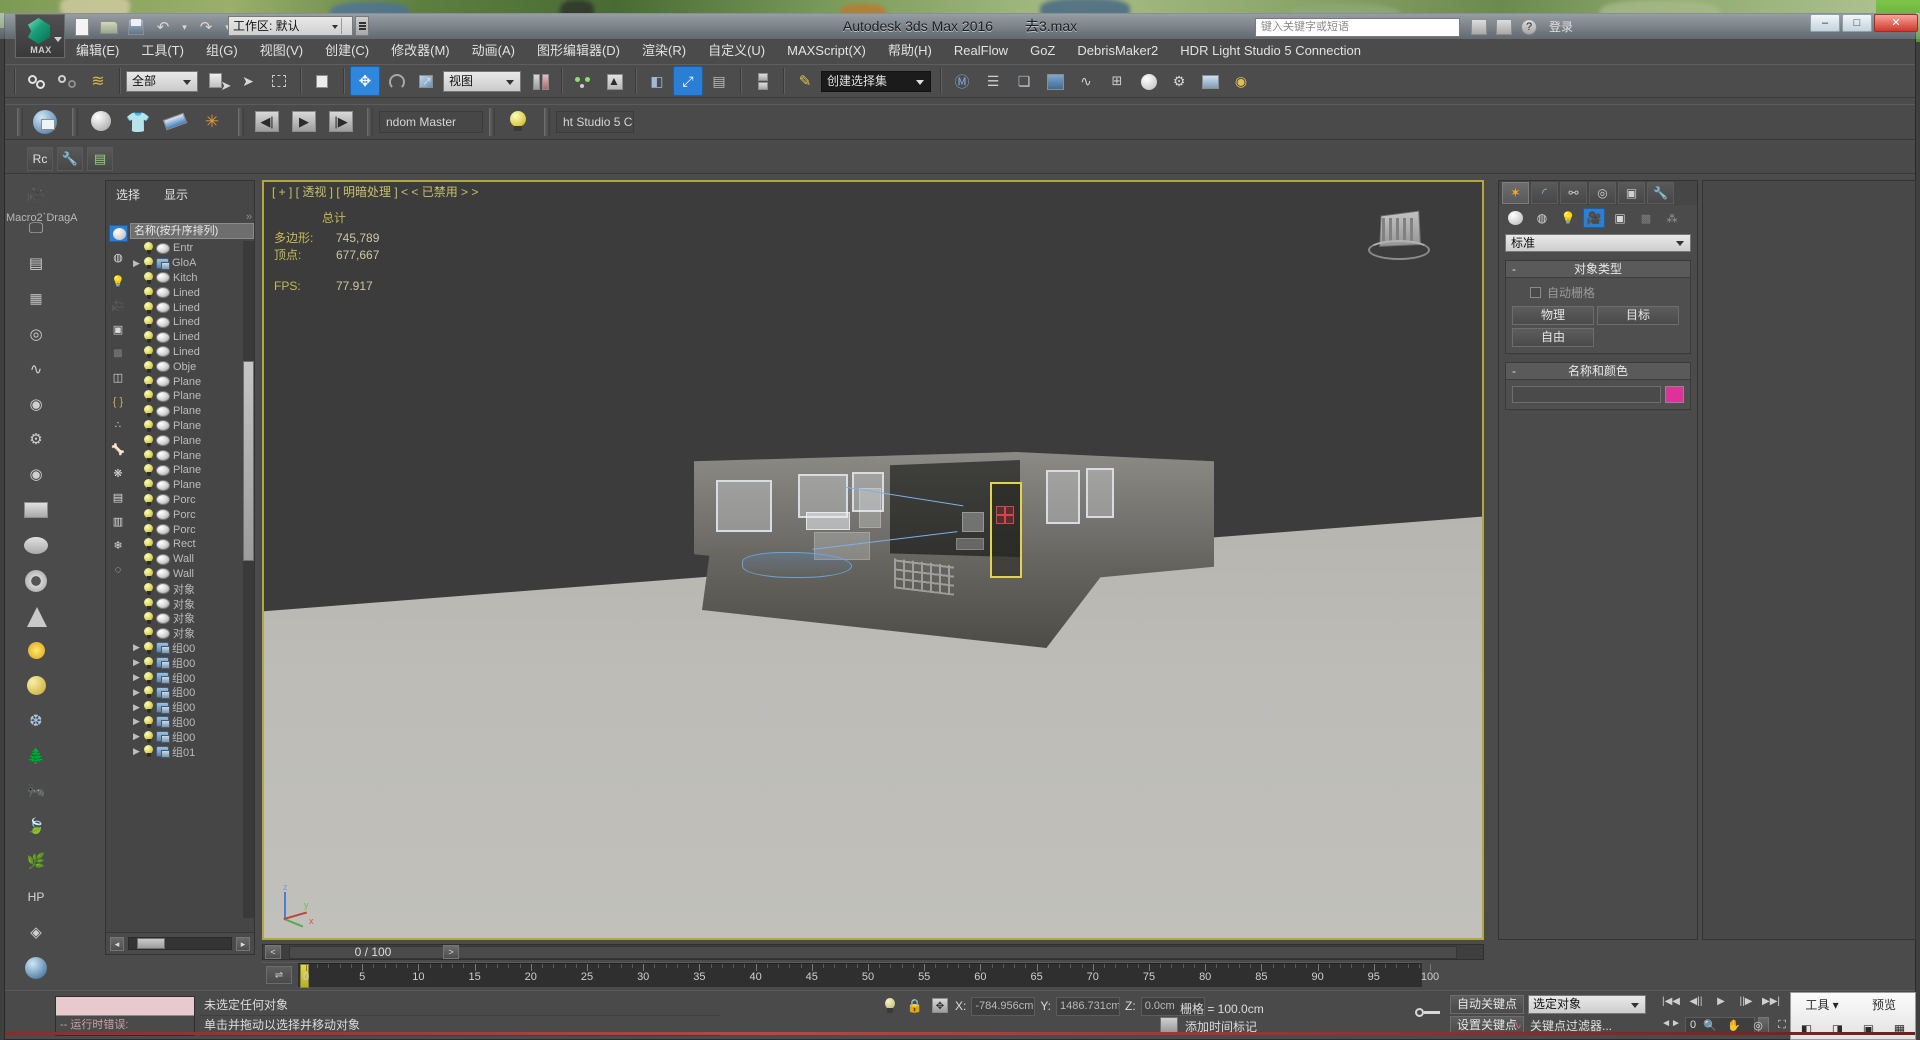 The width and height of the screenshot is (1920, 1040). I want to click on rollout-header-object-type: - 对象类型, so click(1598, 269).